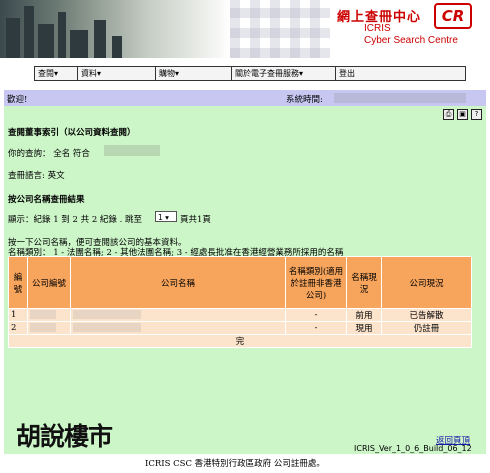 The width and height of the screenshot is (490, 473). Describe the element at coordinates (453, 16) in the screenshot. I see `cr-logo: CR` at that location.